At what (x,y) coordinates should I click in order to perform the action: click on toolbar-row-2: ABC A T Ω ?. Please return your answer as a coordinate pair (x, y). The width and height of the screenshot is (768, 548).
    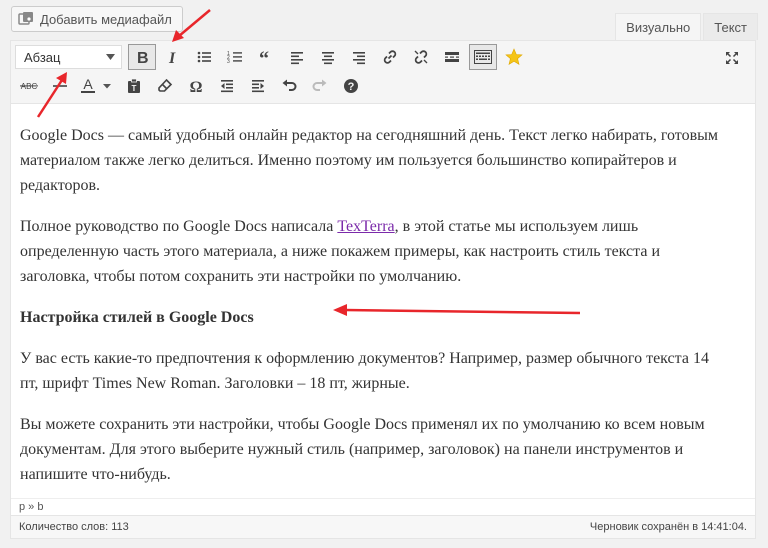
    Looking at the image, I should click on (191, 86).